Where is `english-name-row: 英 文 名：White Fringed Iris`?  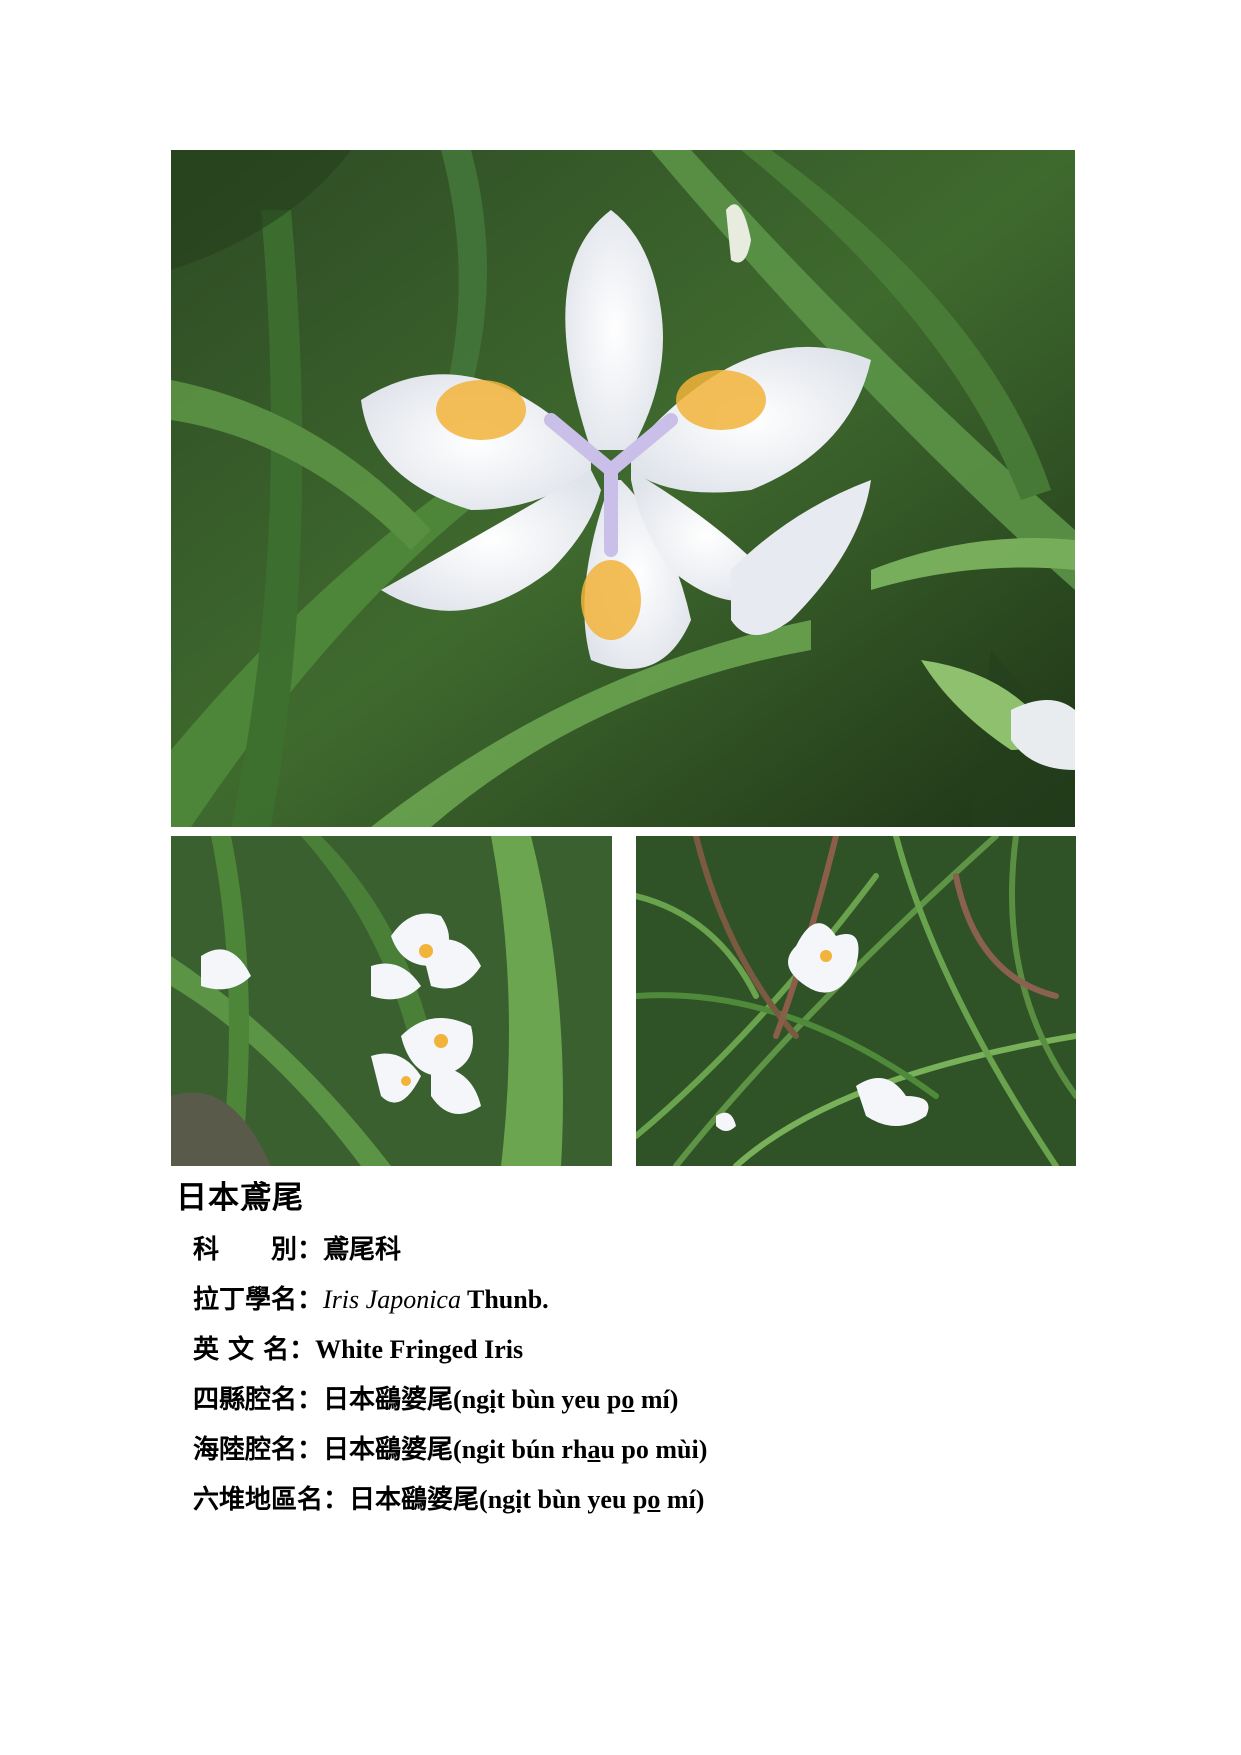
english-name-row: 英 文 名：White Fringed Iris is located at coordinates (450, 1350).